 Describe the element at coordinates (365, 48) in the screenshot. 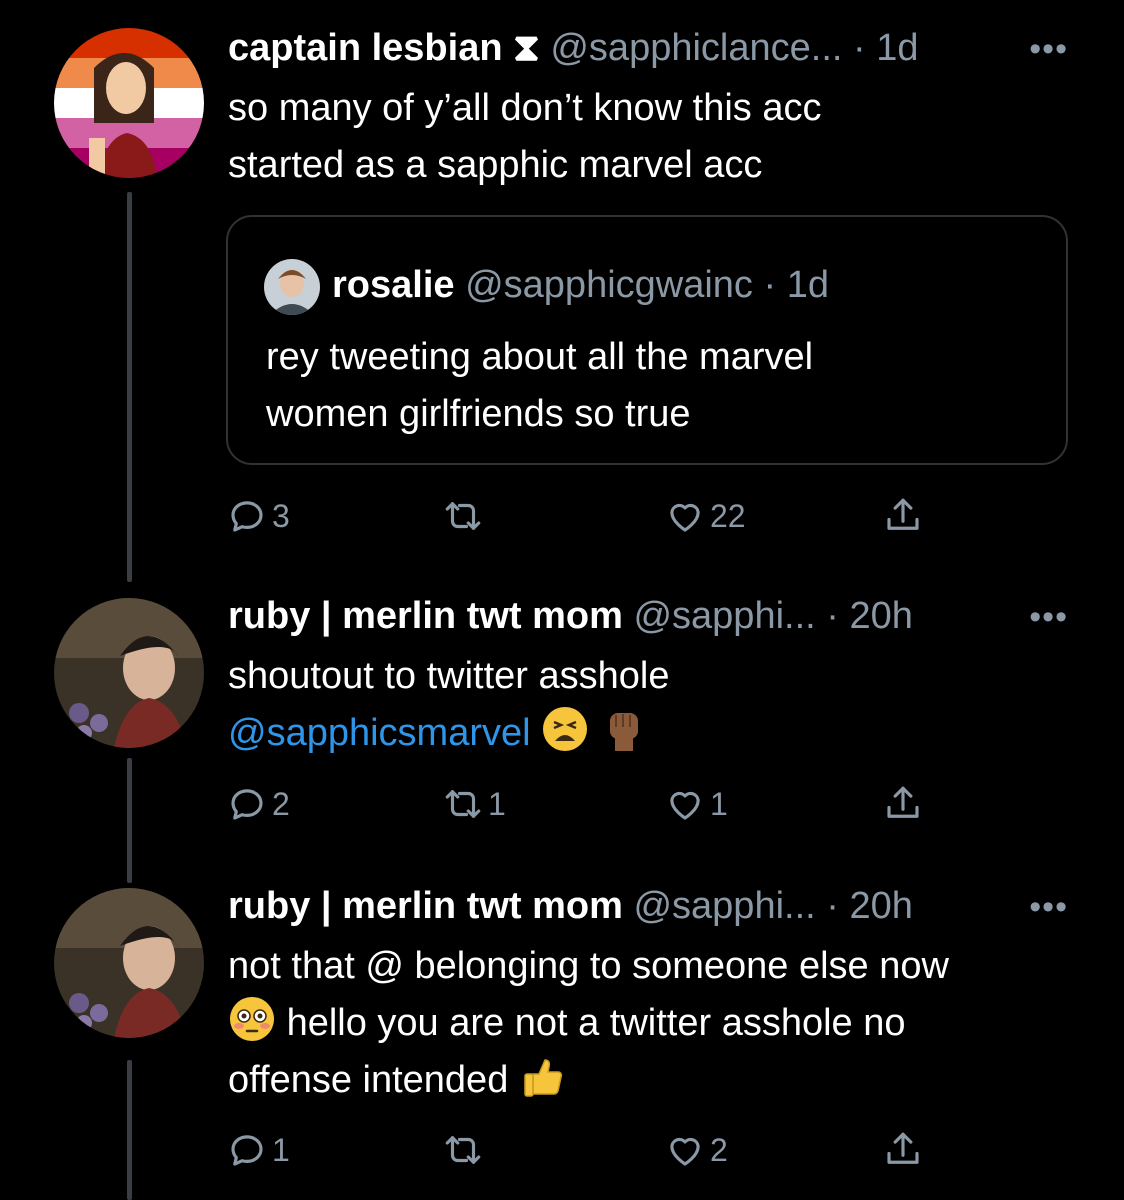

I see `display-name: captain lesbian` at that location.